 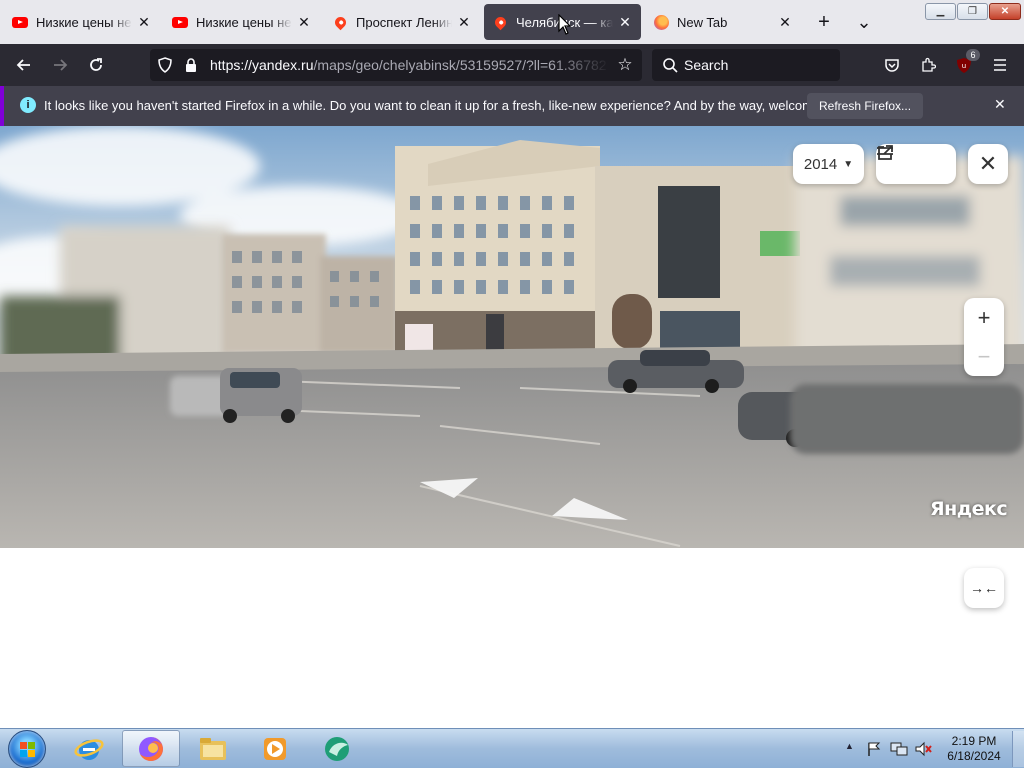 I want to click on back-arrow-icon, so click(x=23, y=65).